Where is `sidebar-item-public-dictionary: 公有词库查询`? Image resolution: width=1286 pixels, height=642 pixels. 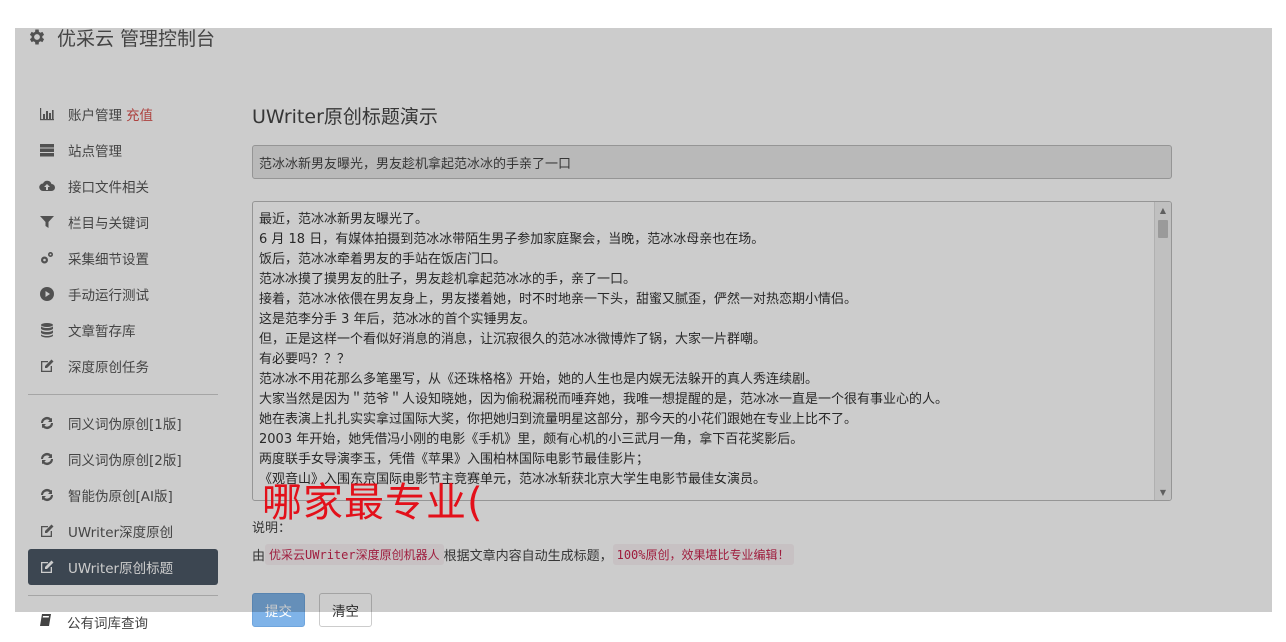
sidebar-item-public-dictionary: 公有词库查询 is located at coordinates (93, 622).